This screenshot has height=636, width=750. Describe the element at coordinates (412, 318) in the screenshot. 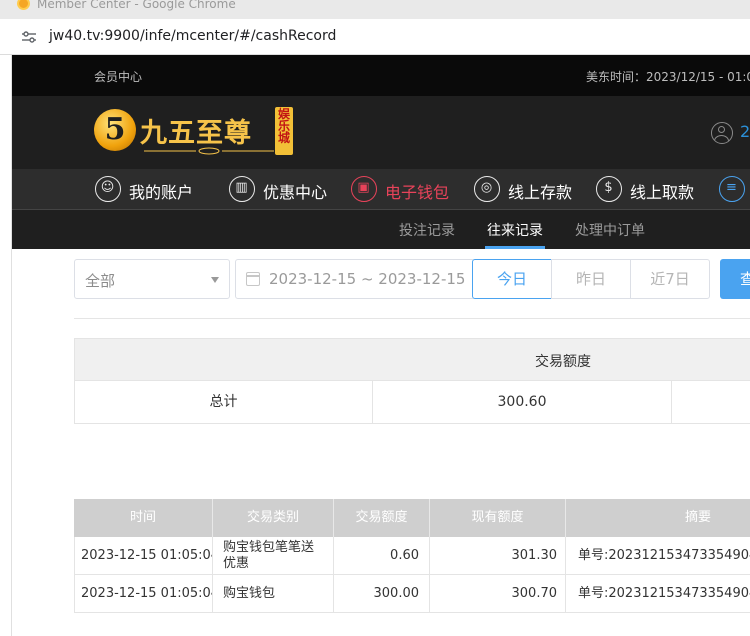

I see `divider` at that location.